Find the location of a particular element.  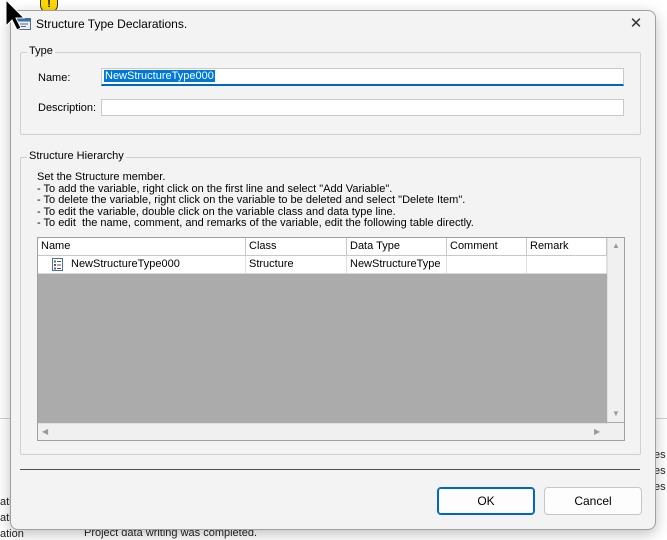

horizontal-scrollbar: ◀ ▶ is located at coordinates (323, 431).